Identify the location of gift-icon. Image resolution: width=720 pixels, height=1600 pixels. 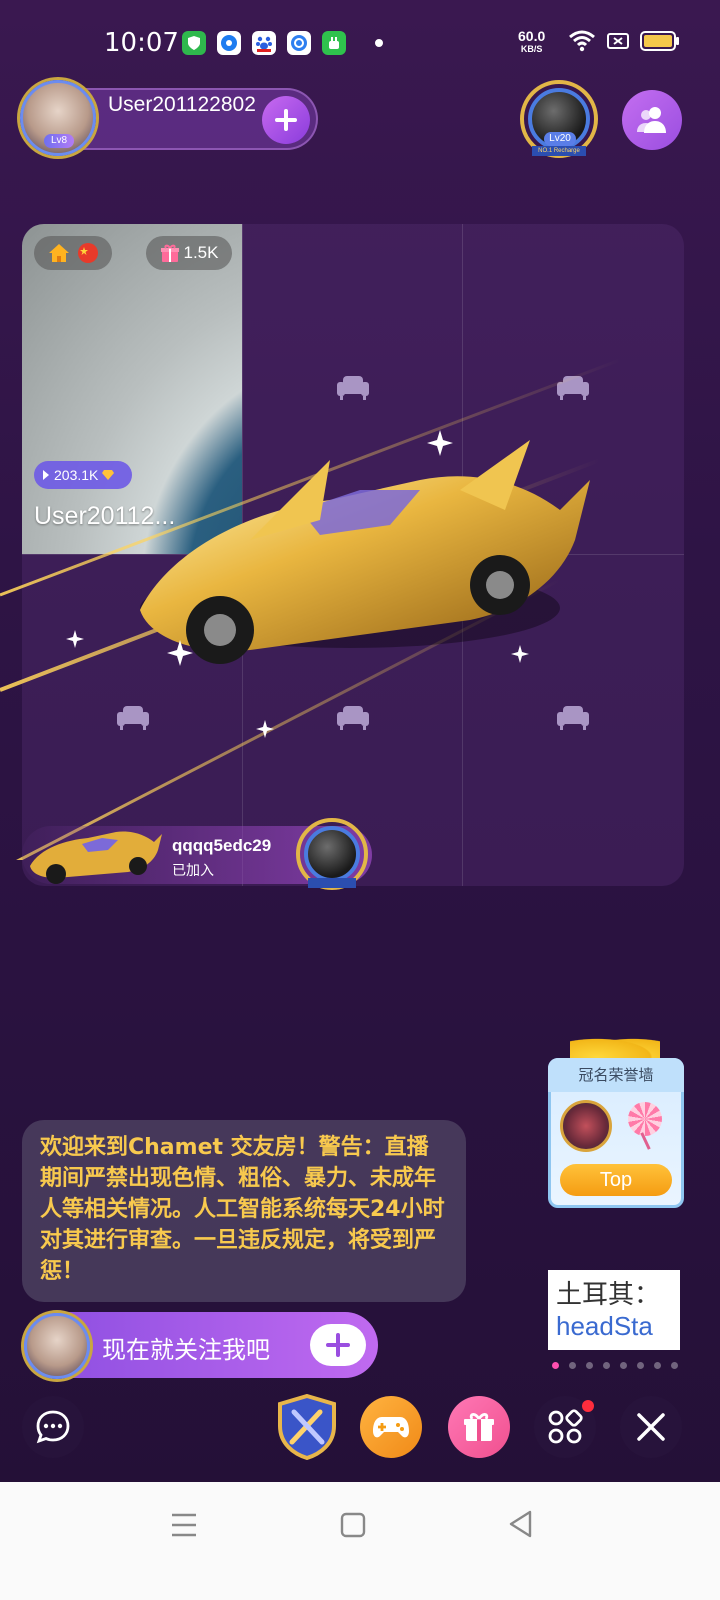
(169, 253).